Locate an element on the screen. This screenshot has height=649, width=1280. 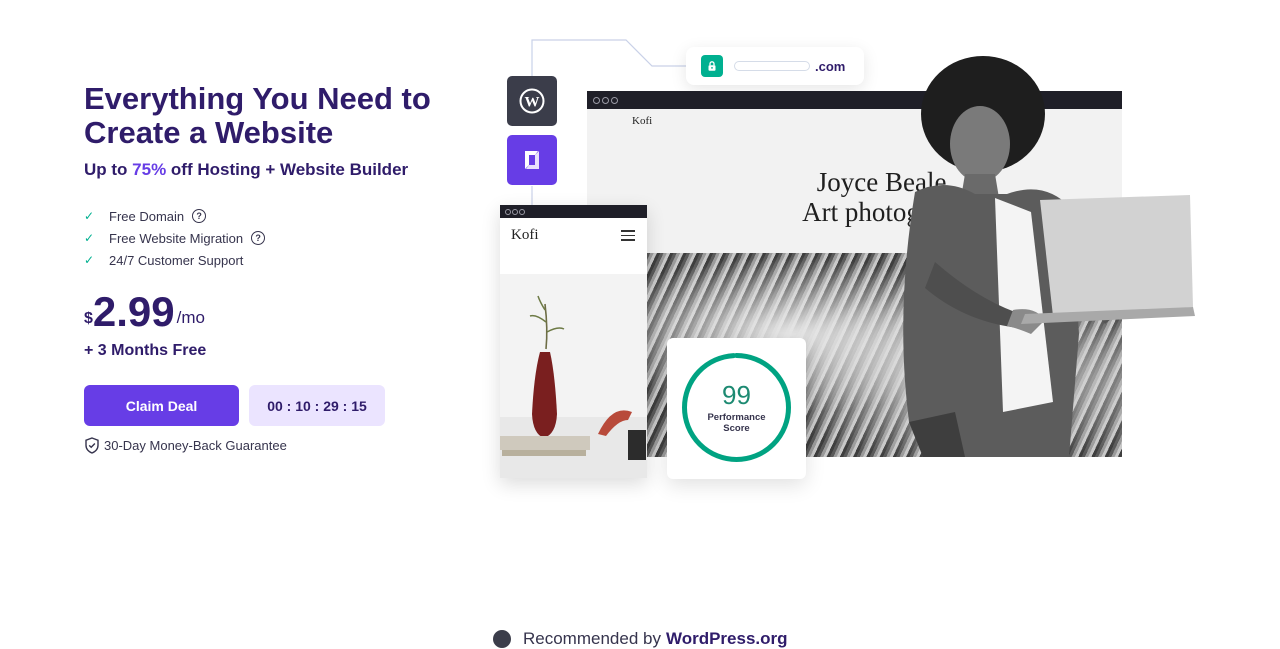
website-builder-icon is located at coordinates (532, 160).